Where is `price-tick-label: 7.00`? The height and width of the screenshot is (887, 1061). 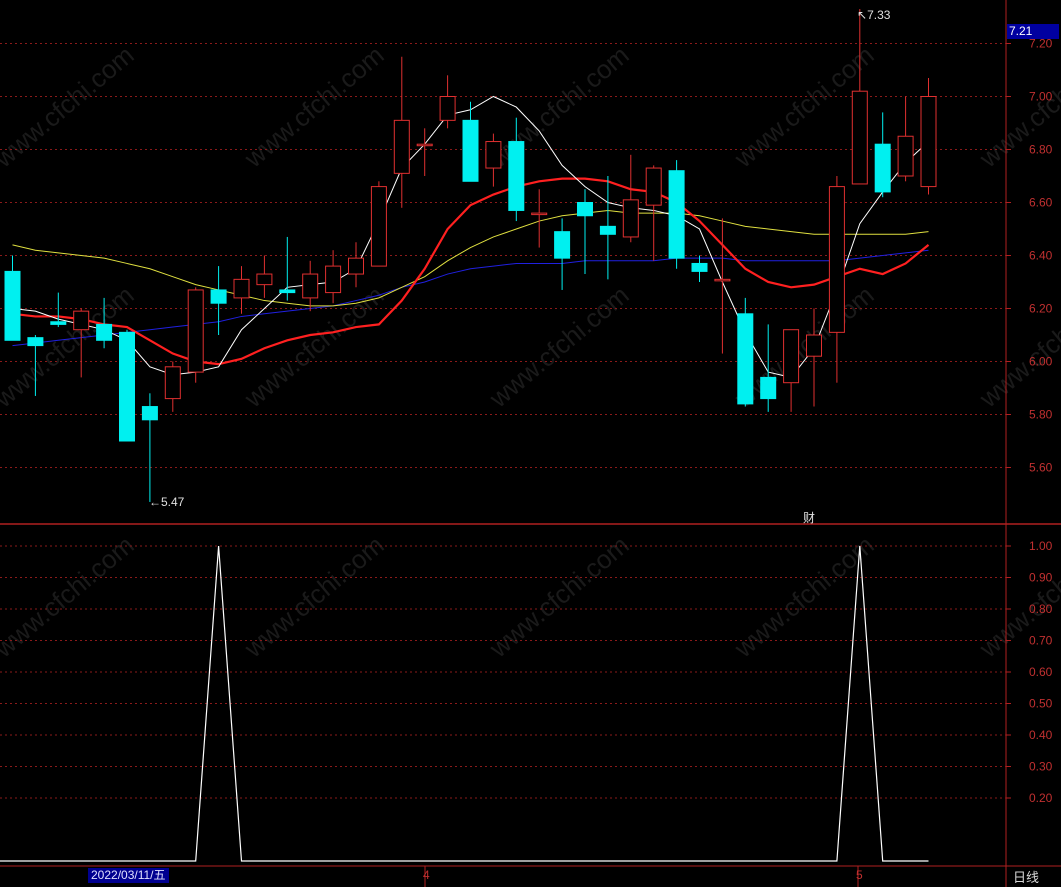
price-tick-label: 7.00 is located at coordinates (1041, 97).